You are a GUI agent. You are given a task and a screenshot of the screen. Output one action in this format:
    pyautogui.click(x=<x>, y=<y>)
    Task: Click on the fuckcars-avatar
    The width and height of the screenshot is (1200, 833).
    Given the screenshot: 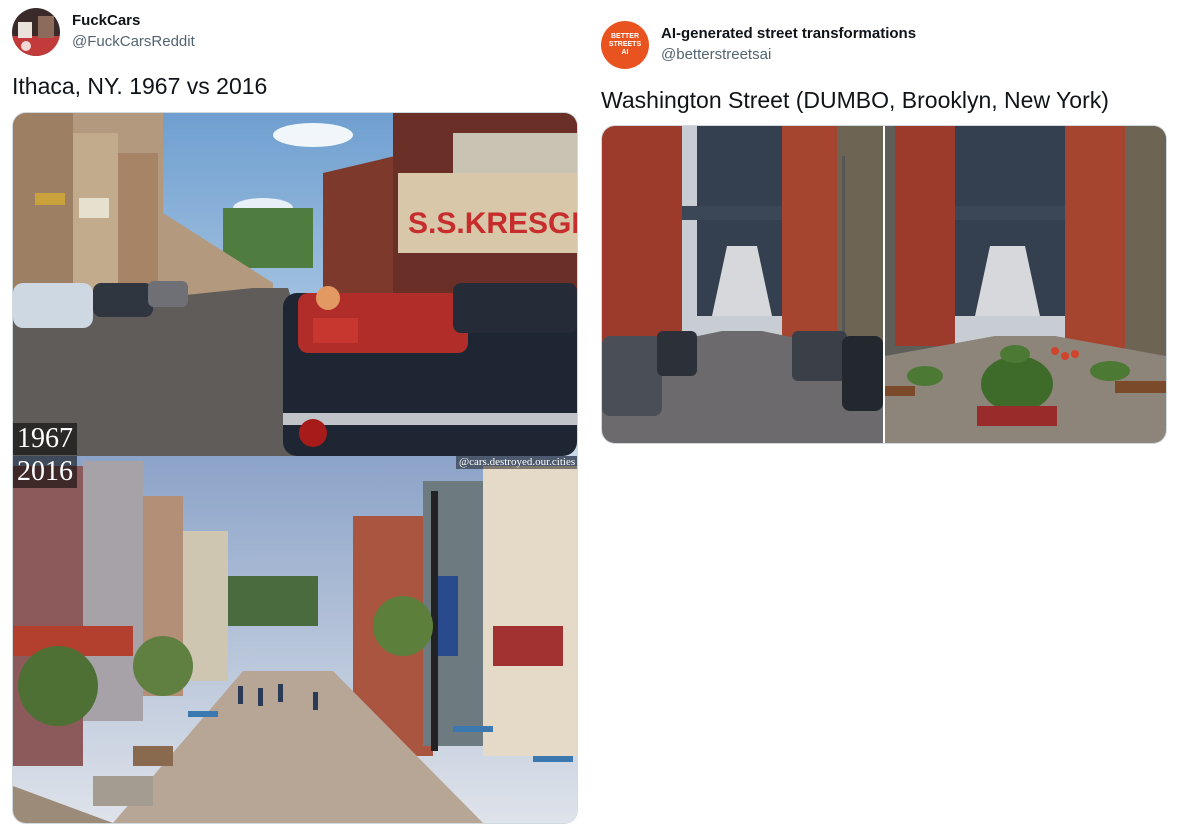 What is the action you would take?
    pyautogui.click(x=36, y=32)
    